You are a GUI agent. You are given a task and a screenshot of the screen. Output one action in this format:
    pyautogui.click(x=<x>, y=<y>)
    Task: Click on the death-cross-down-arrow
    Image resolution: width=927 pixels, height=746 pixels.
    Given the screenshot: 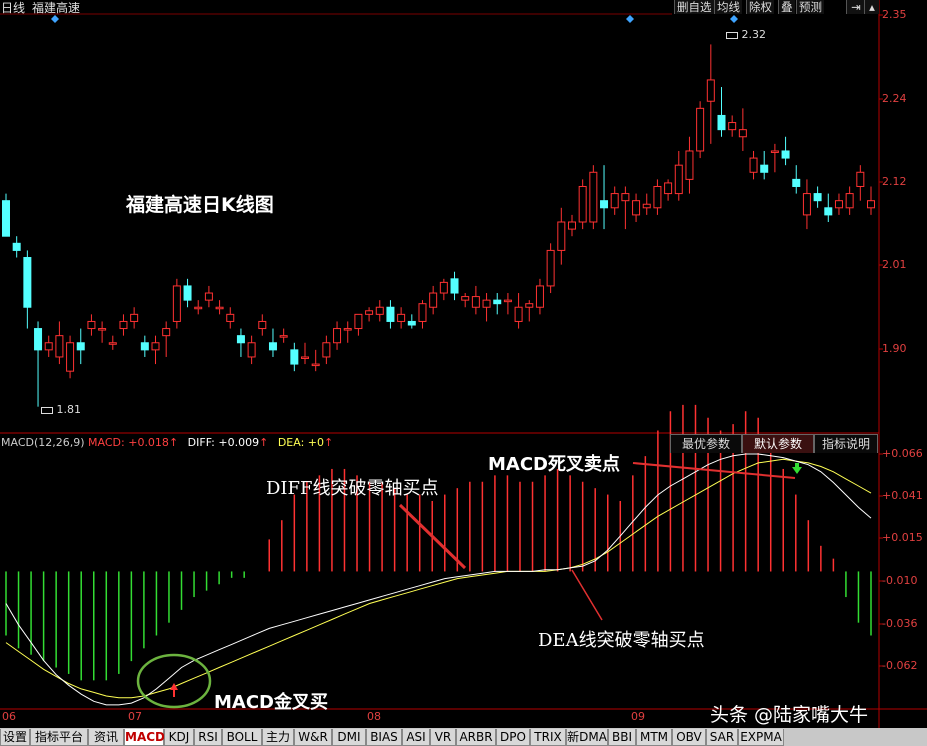 What is the action you would take?
    pyautogui.click(x=797, y=468)
    